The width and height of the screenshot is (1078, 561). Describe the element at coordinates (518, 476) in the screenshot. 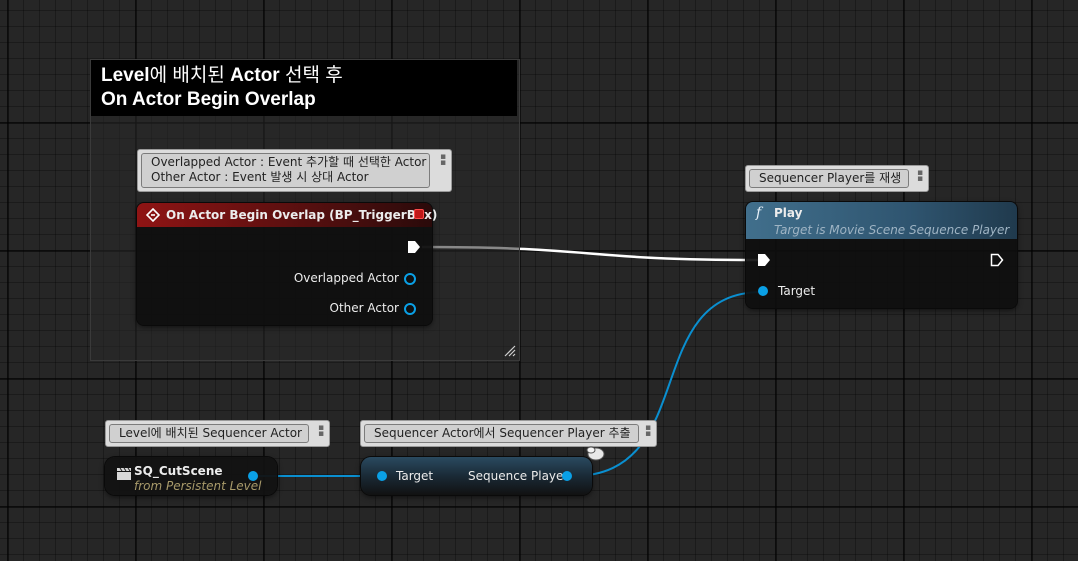

I see `pin-label-sequence-player: Sequence Player` at that location.